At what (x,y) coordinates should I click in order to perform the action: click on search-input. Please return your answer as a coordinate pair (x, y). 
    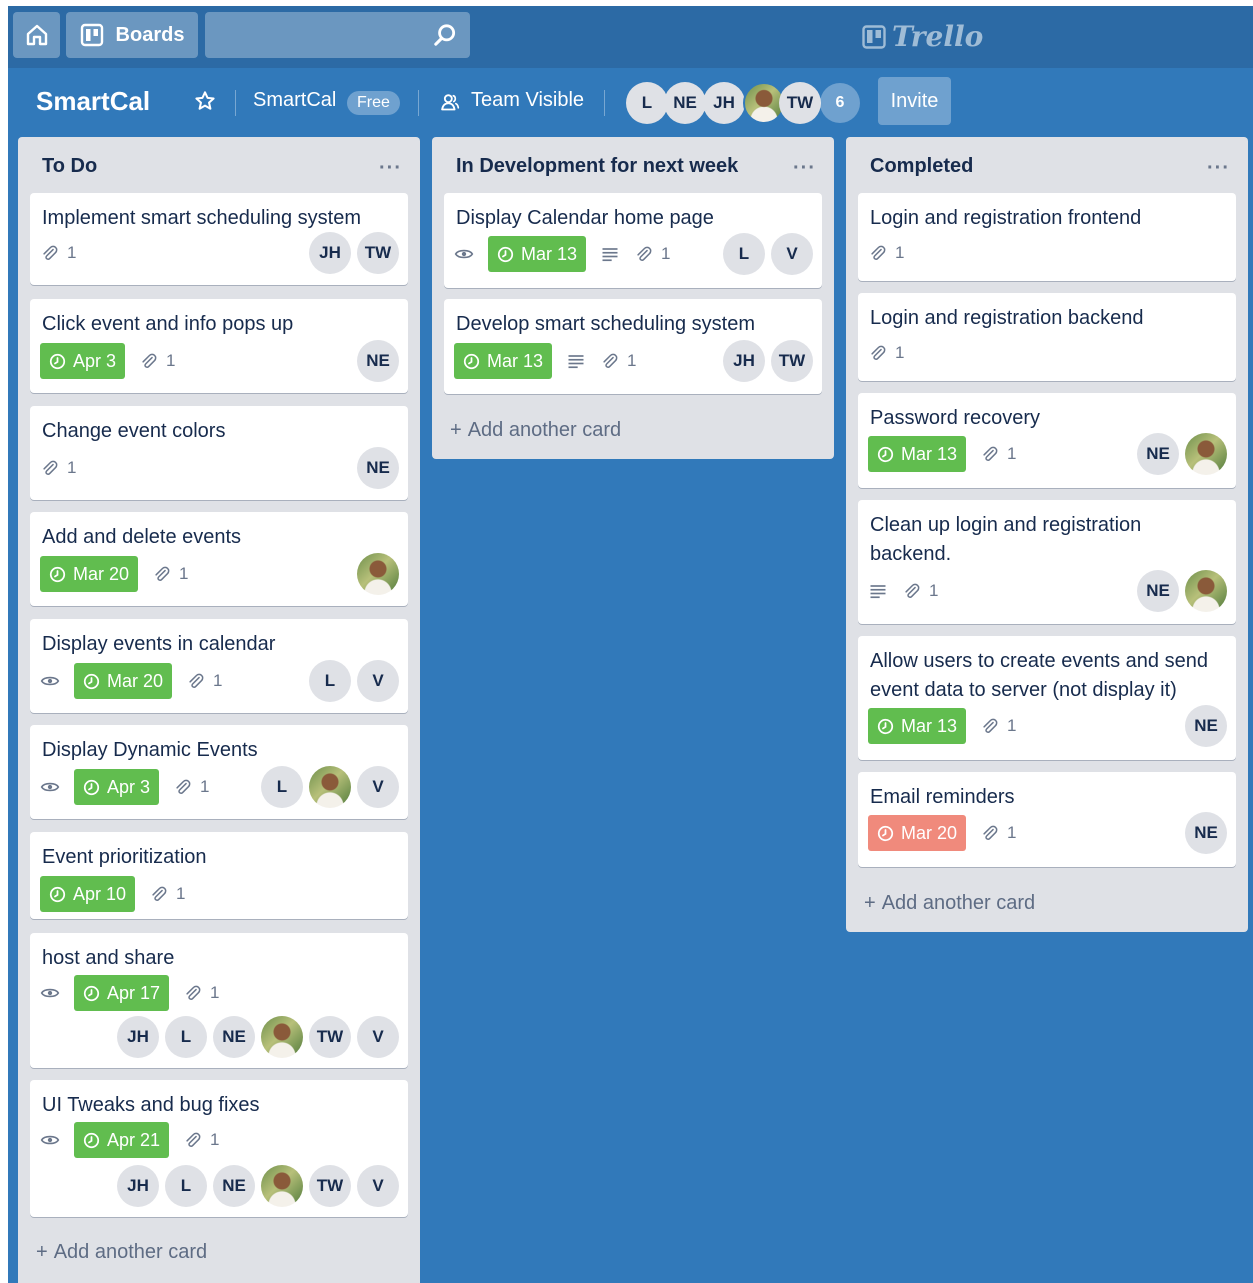
    Looking at the image, I should click on (337, 35).